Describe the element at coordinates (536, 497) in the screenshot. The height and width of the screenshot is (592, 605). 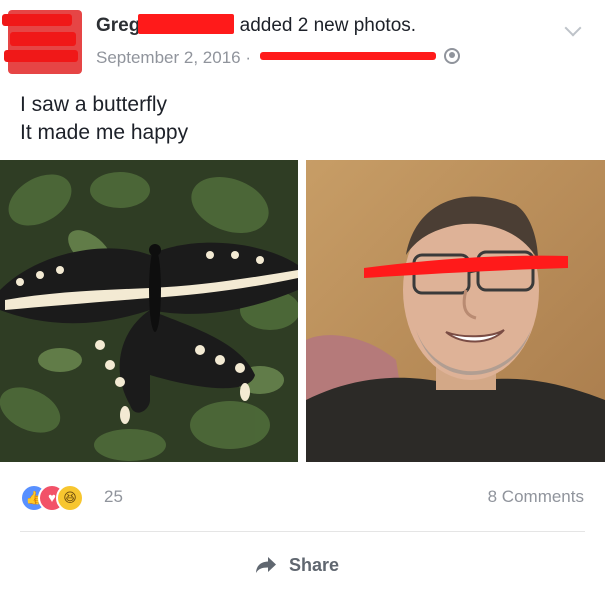
I see `comments-count-link: 8 Comments` at that location.